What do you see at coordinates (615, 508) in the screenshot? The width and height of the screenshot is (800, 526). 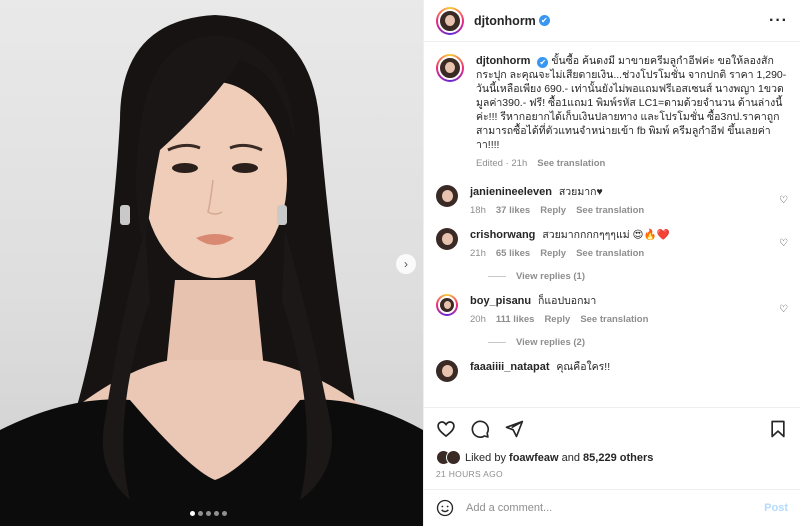 I see `comment-input` at bounding box center [615, 508].